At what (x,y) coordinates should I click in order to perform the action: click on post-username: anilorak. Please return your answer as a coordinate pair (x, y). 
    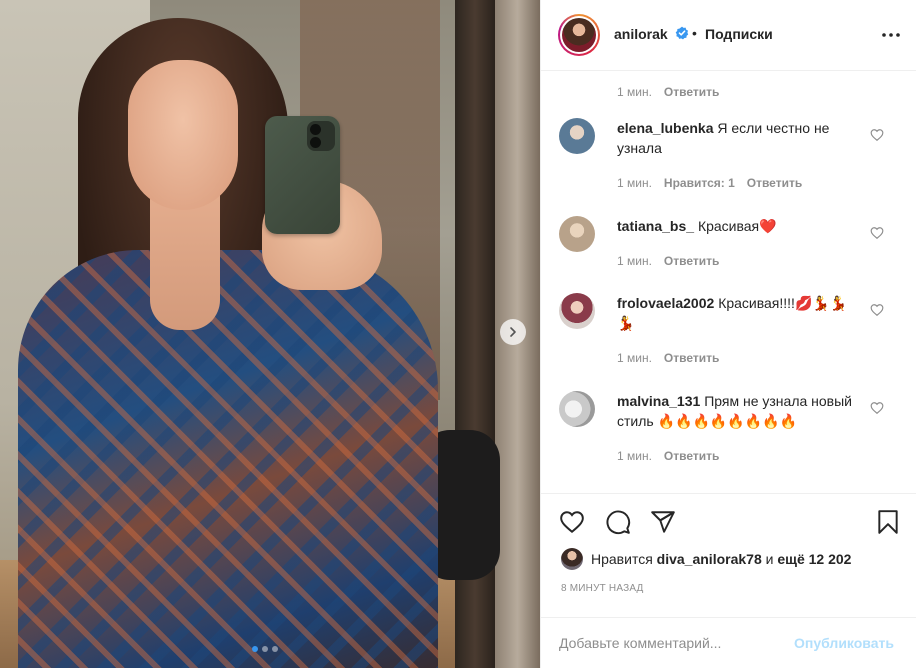
    Looking at the image, I should click on (641, 34).